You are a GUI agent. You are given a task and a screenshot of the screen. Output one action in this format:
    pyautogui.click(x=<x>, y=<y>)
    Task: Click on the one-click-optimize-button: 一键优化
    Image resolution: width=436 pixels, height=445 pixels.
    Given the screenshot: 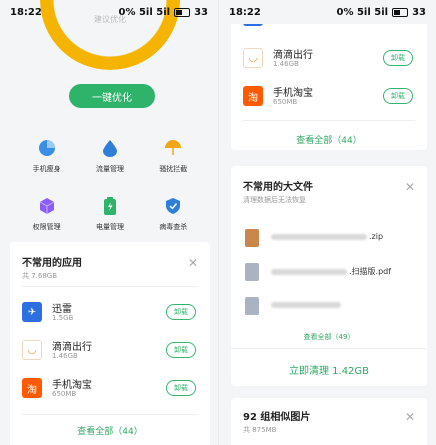 What is the action you would take?
    pyautogui.click(x=112, y=96)
    